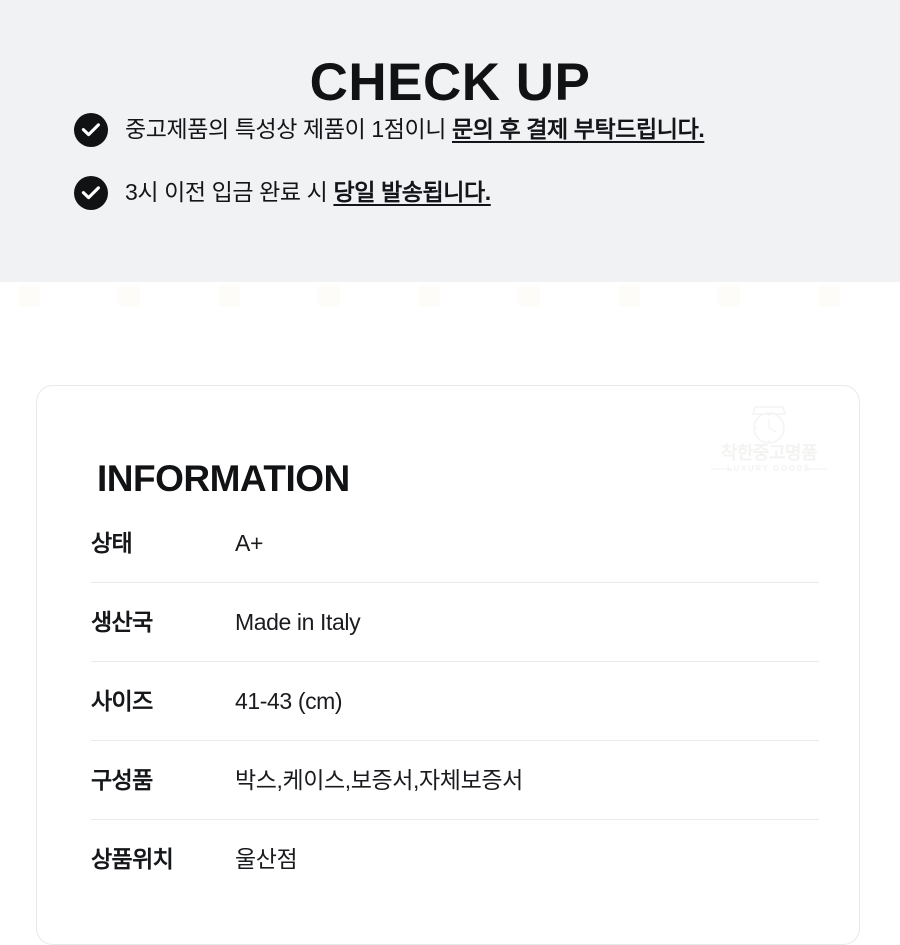 Image resolution: width=900 pixels, height=945 pixels. I want to click on check-up-item-text: 3시 이전 입금 완료 시 당일 발송됩니다., so click(491, 192).